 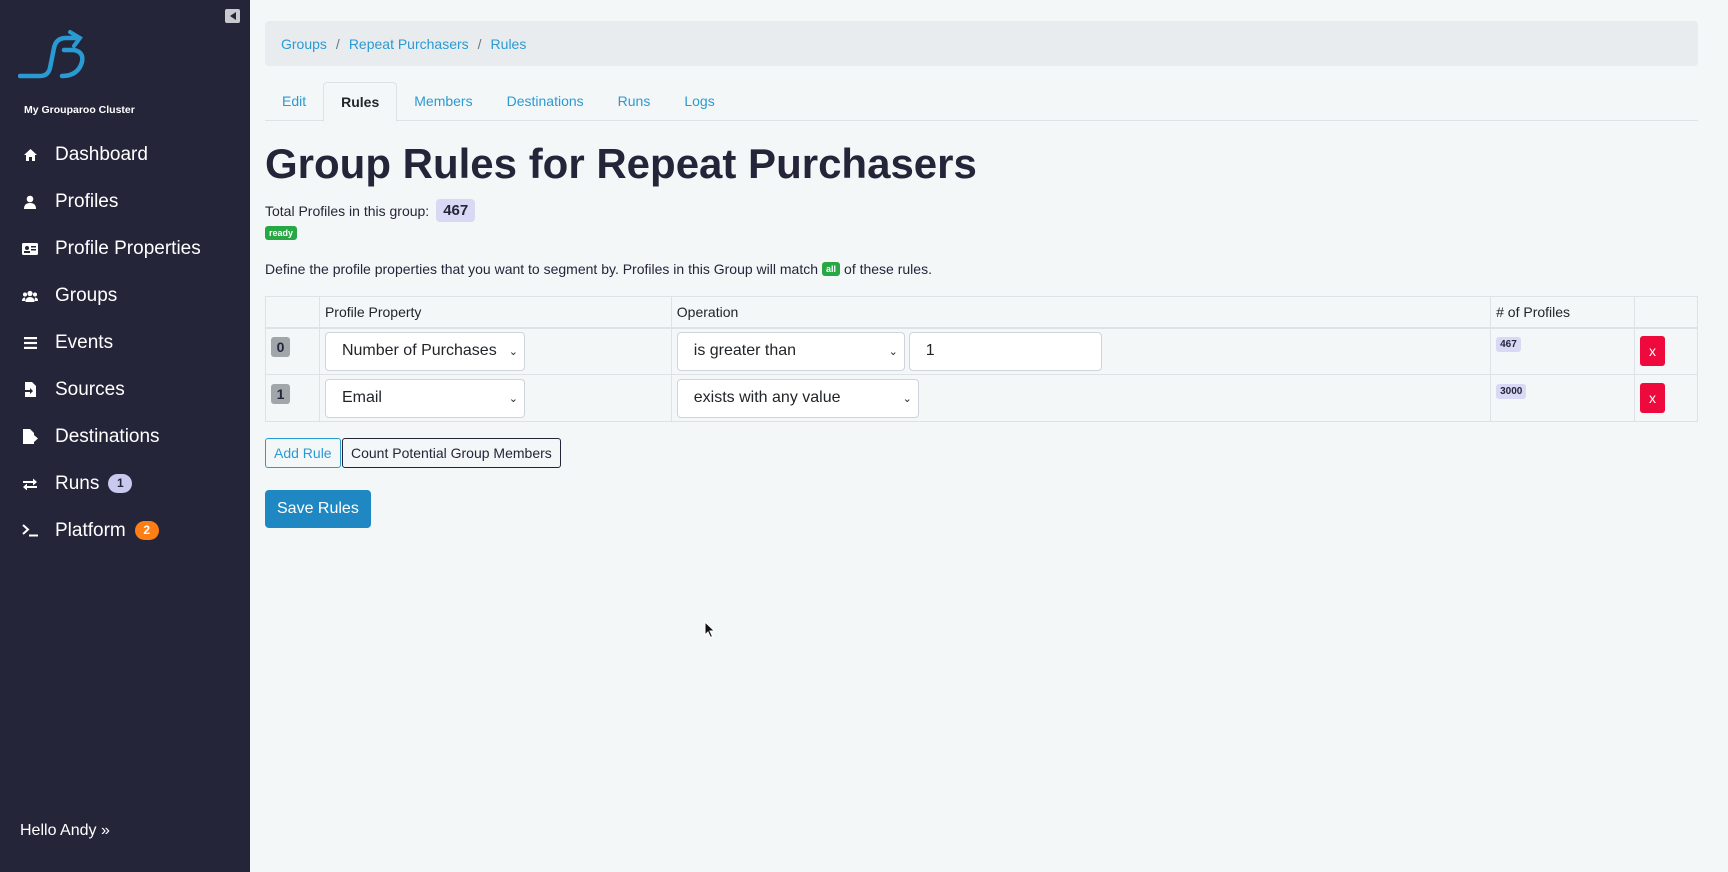 I want to click on tab-runs: Runs, so click(x=634, y=101).